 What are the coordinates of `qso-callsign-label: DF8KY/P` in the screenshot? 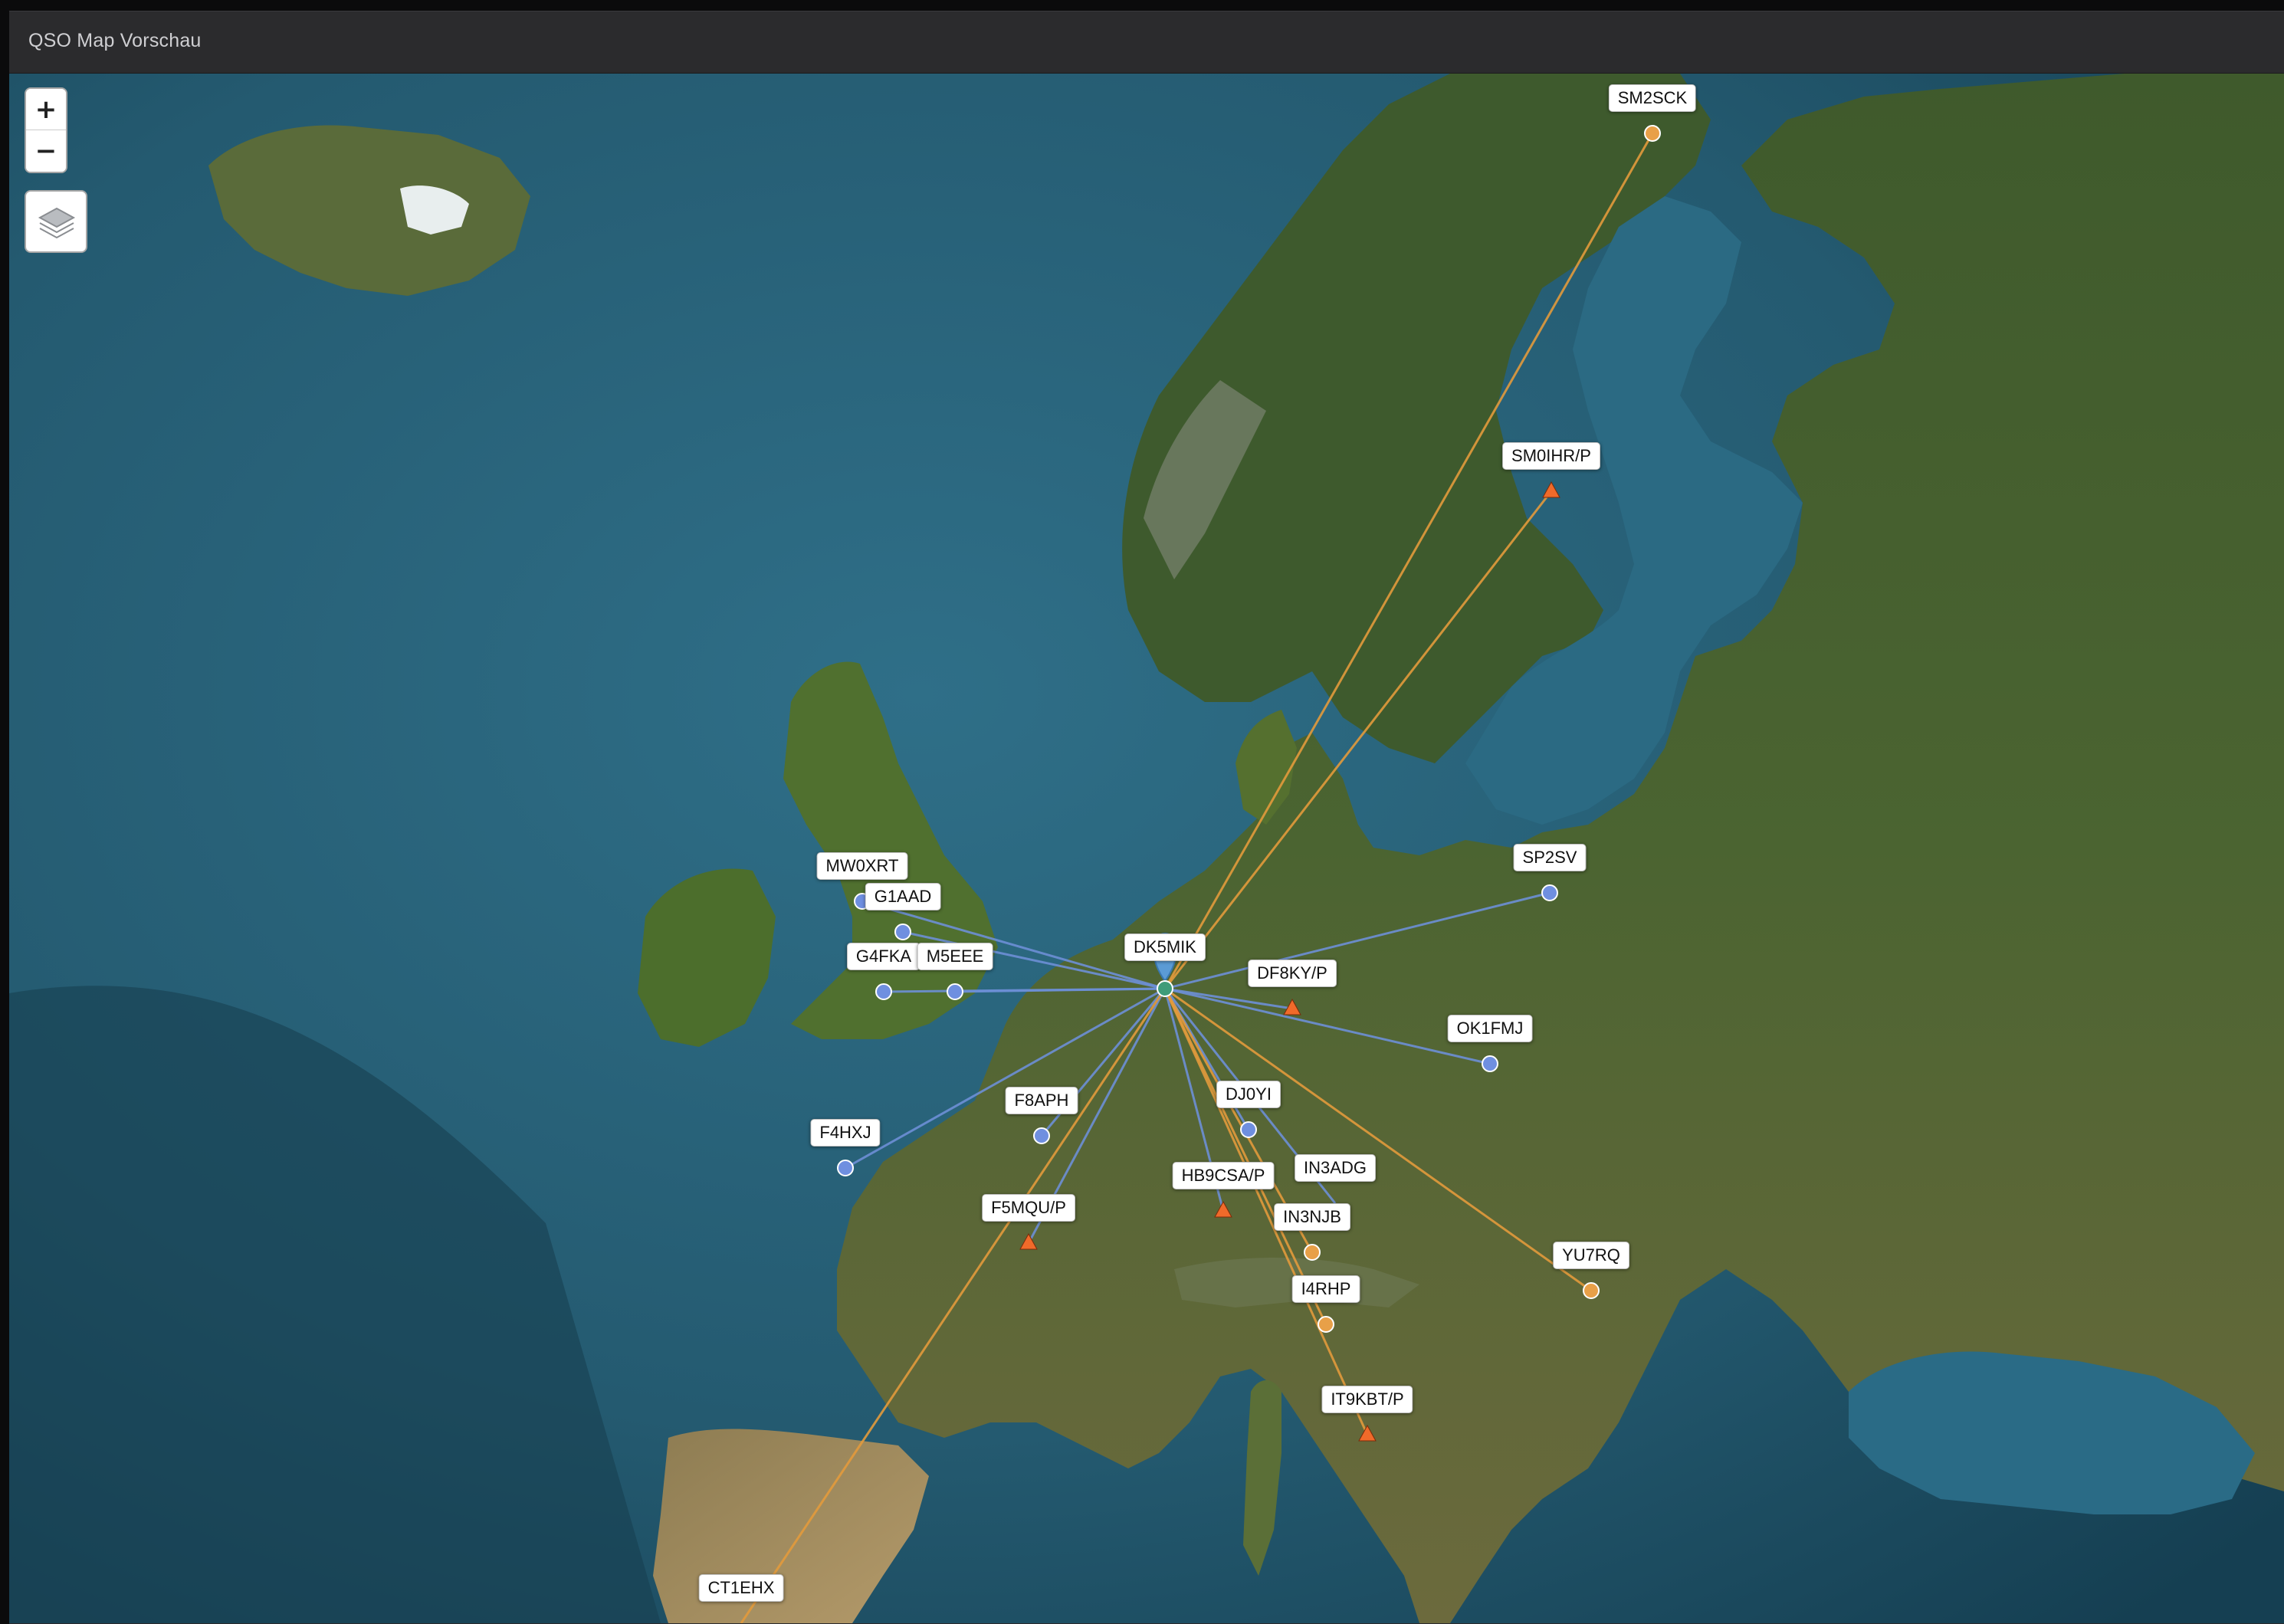 It's located at (1292, 973).